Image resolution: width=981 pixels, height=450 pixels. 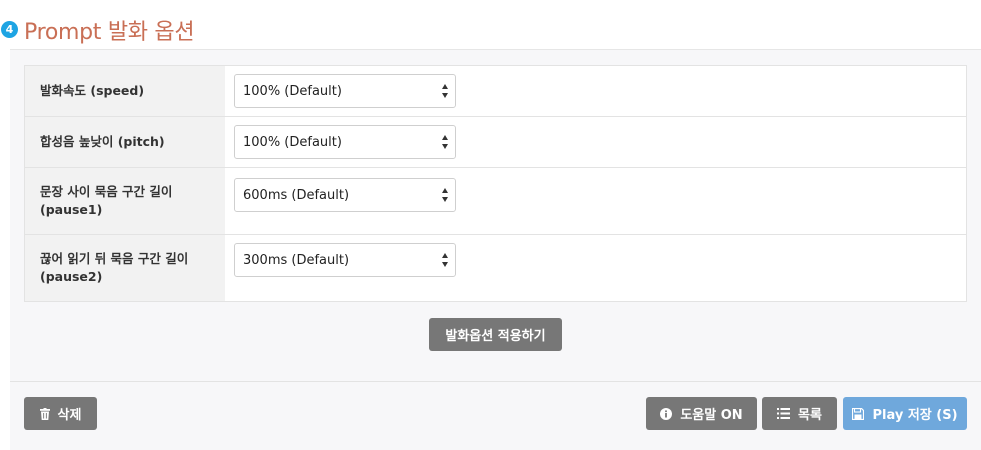 I want to click on pause2-select: 300ms (Default), so click(x=345, y=260).